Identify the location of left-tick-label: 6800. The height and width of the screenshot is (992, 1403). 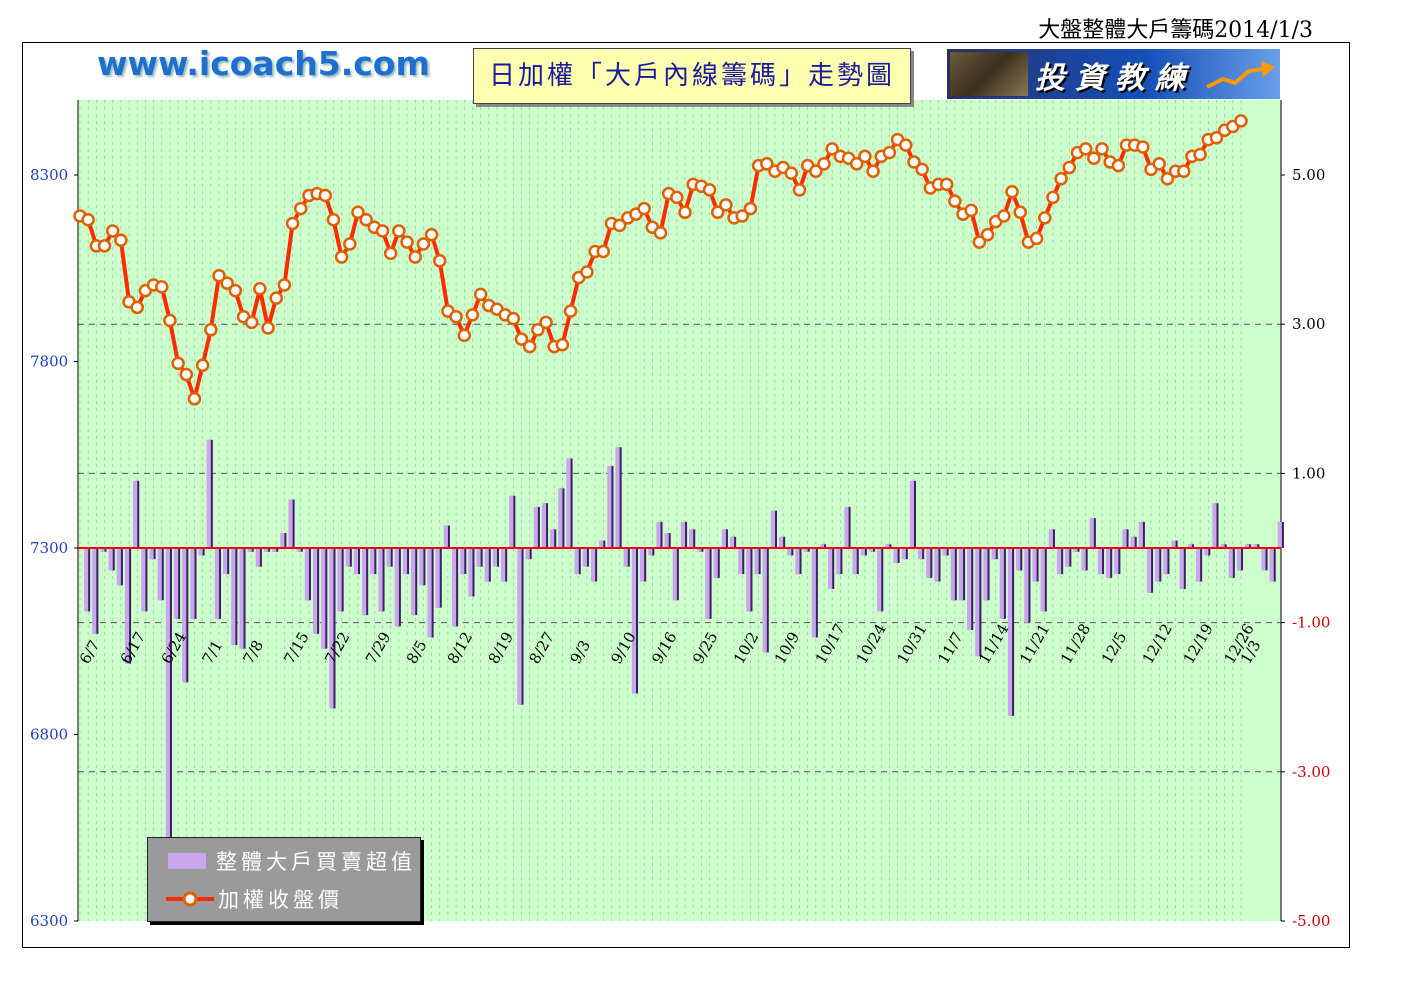
(49, 735).